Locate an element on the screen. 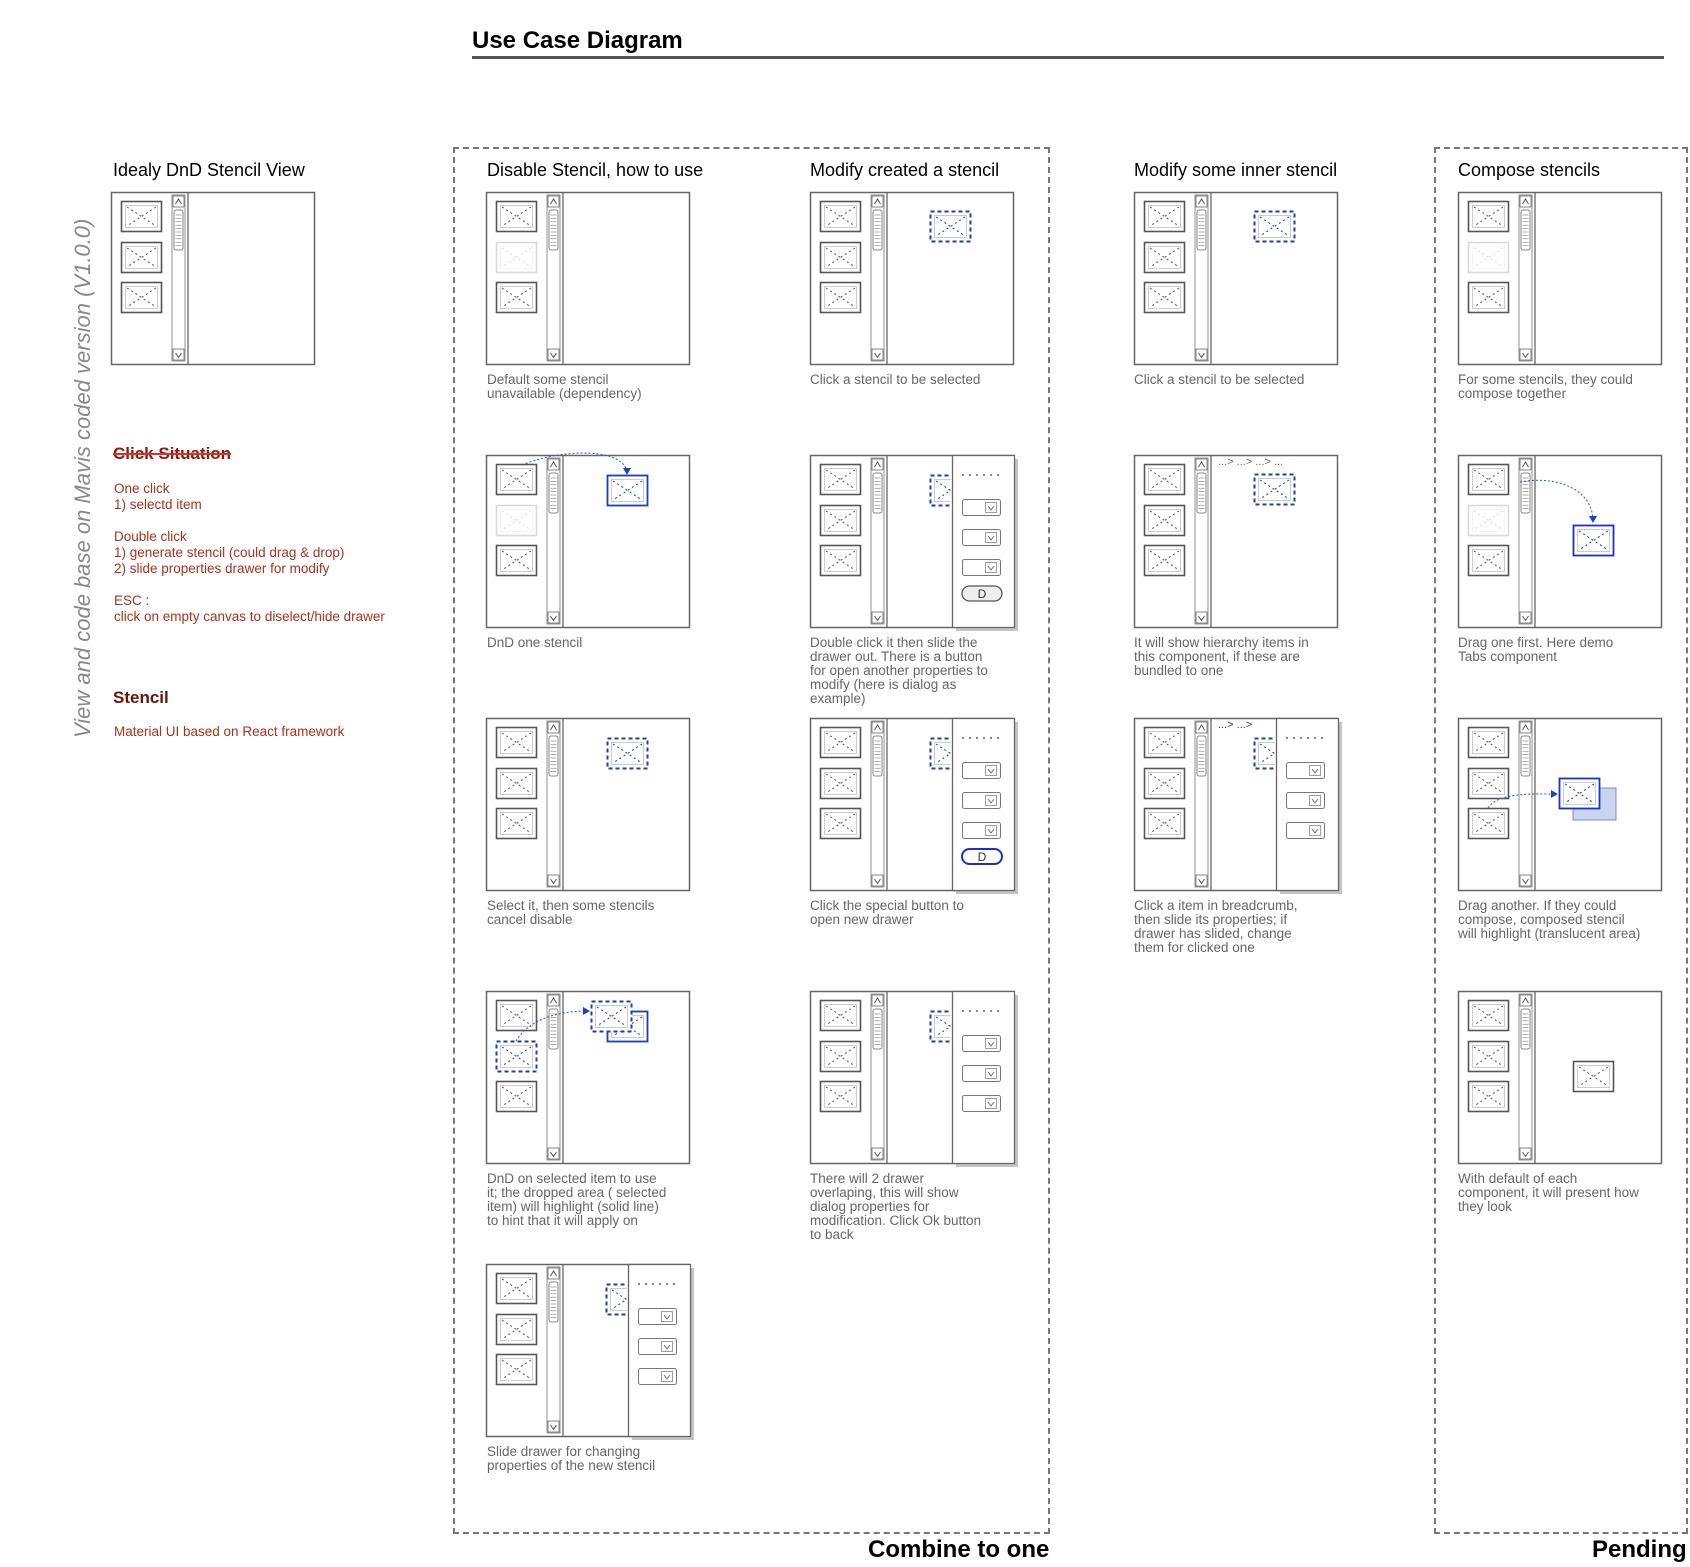 The width and height of the screenshot is (1690, 1567). dragged-stencil is located at coordinates (611, 1016).